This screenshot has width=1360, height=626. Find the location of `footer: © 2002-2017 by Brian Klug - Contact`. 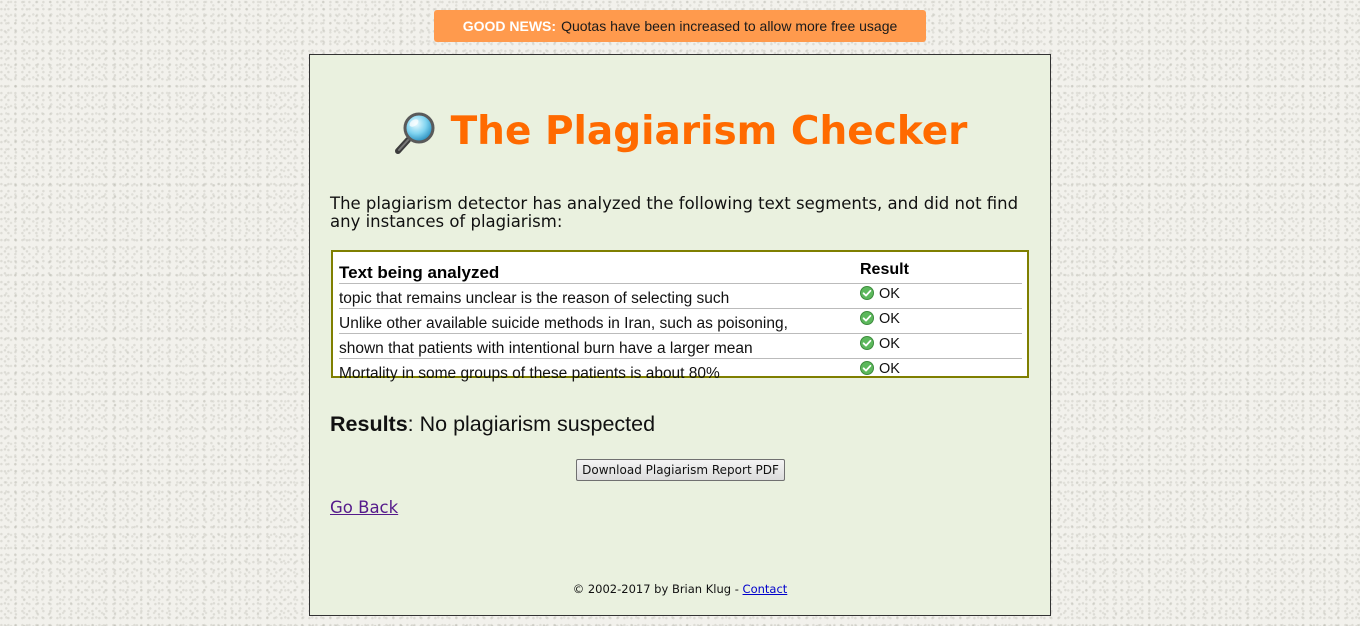

footer: © 2002-2017 by Brian Klug - Contact is located at coordinates (680, 589).